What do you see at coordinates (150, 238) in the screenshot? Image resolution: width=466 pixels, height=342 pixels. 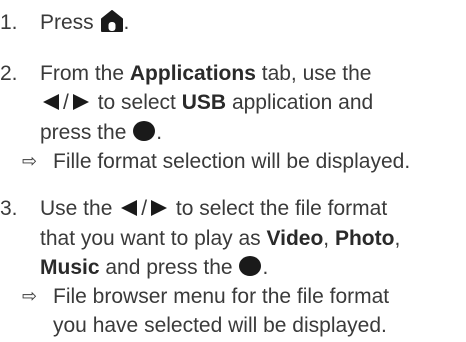 I see `step-text-part: that you want to play as` at bounding box center [150, 238].